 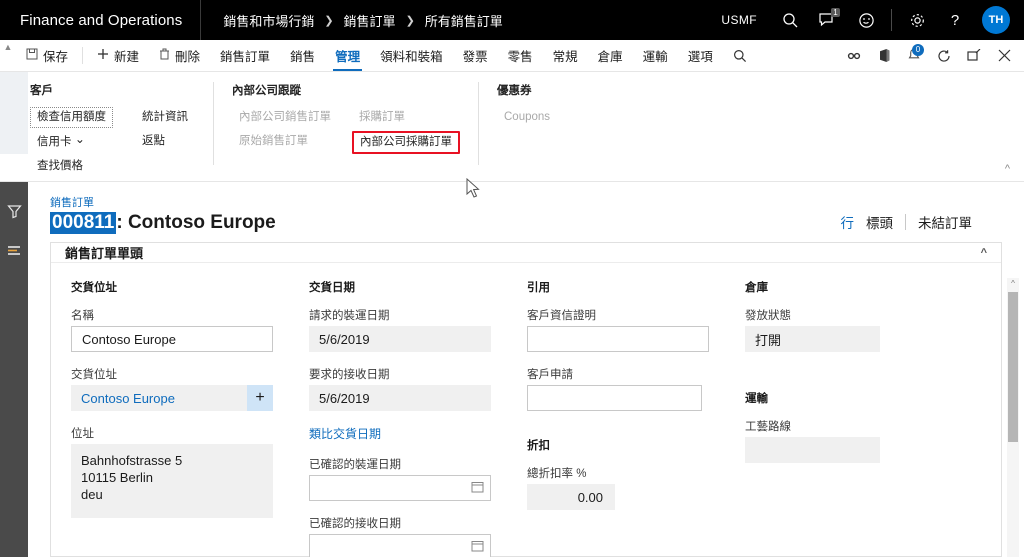 I want to click on menu-item-sell-label: 銷售, so click(x=303, y=57).